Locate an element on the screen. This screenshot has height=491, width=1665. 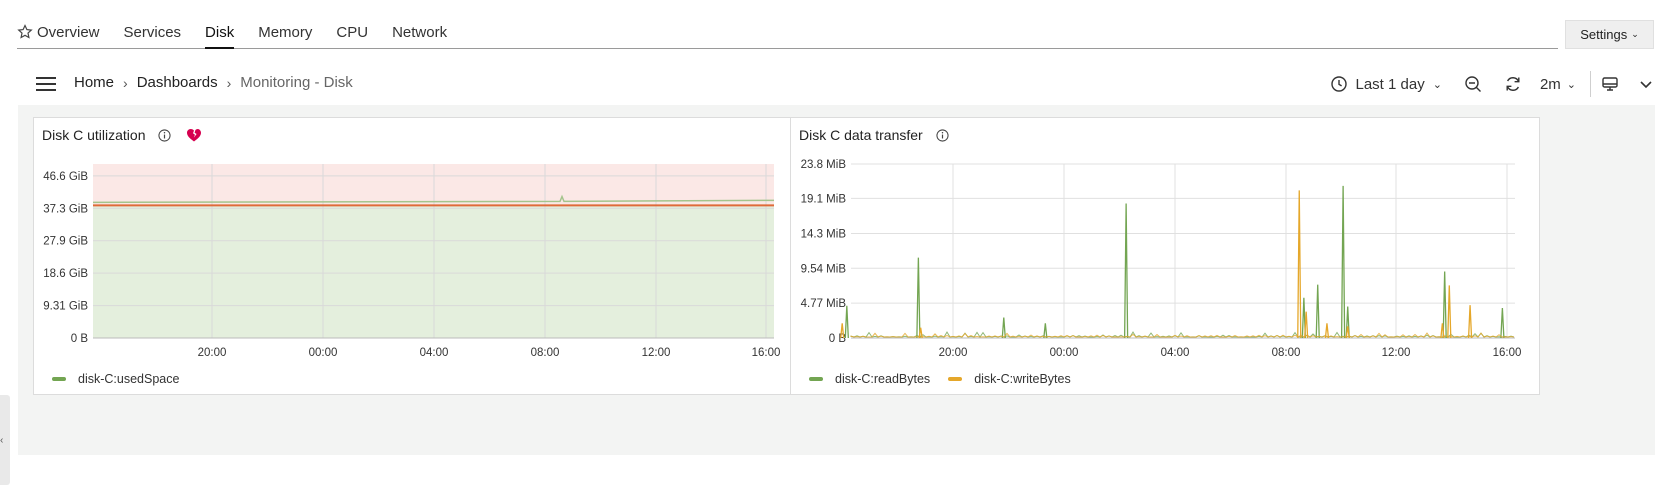
panel-title: Disk C data transfer is located at coordinates (874, 135).